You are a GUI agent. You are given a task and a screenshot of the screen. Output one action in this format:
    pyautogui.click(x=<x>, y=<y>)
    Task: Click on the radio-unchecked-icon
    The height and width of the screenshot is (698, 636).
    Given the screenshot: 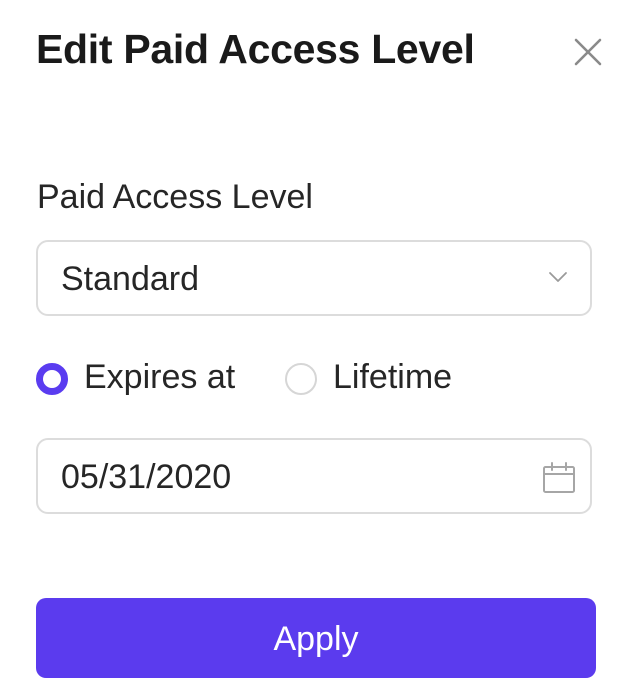 What is the action you would take?
    pyautogui.click(x=301, y=379)
    